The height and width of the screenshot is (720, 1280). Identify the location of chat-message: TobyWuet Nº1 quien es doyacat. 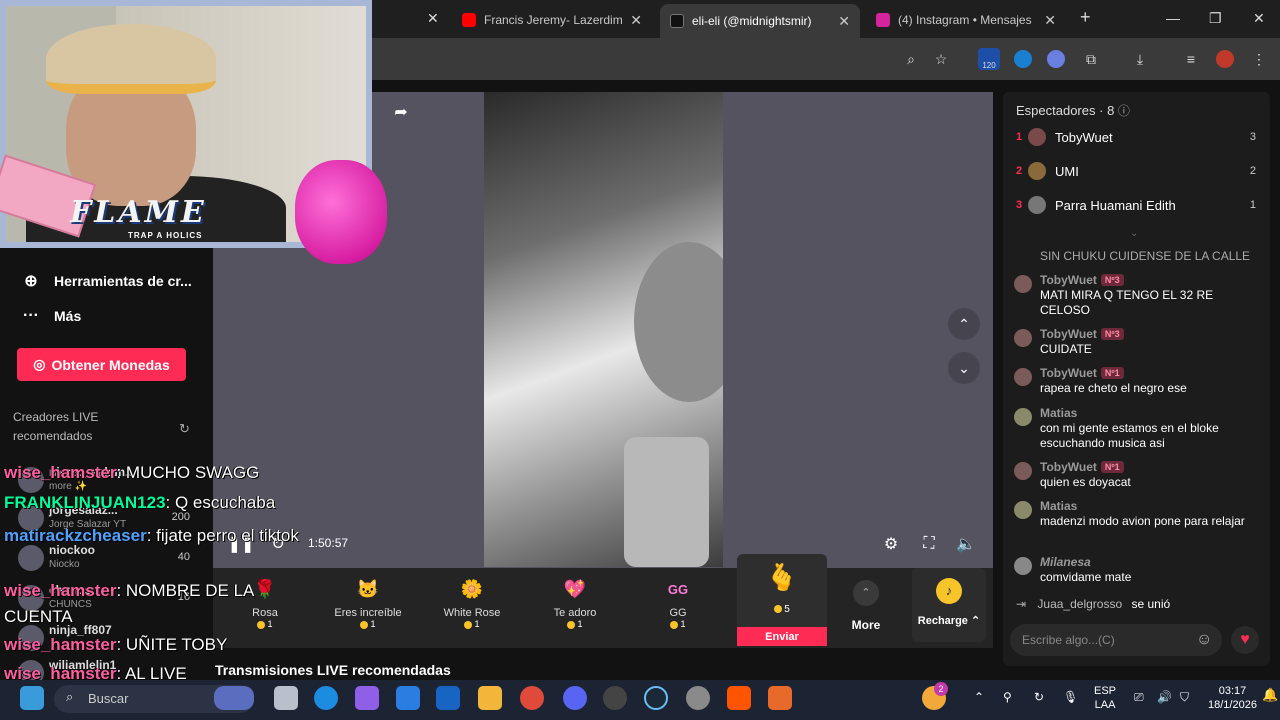
(1139, 476).